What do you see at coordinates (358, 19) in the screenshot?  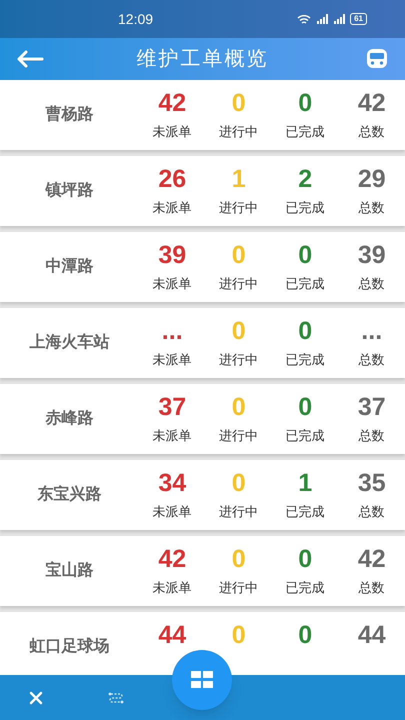 I see `battery-level: 61` at bounding box center [358, 19].